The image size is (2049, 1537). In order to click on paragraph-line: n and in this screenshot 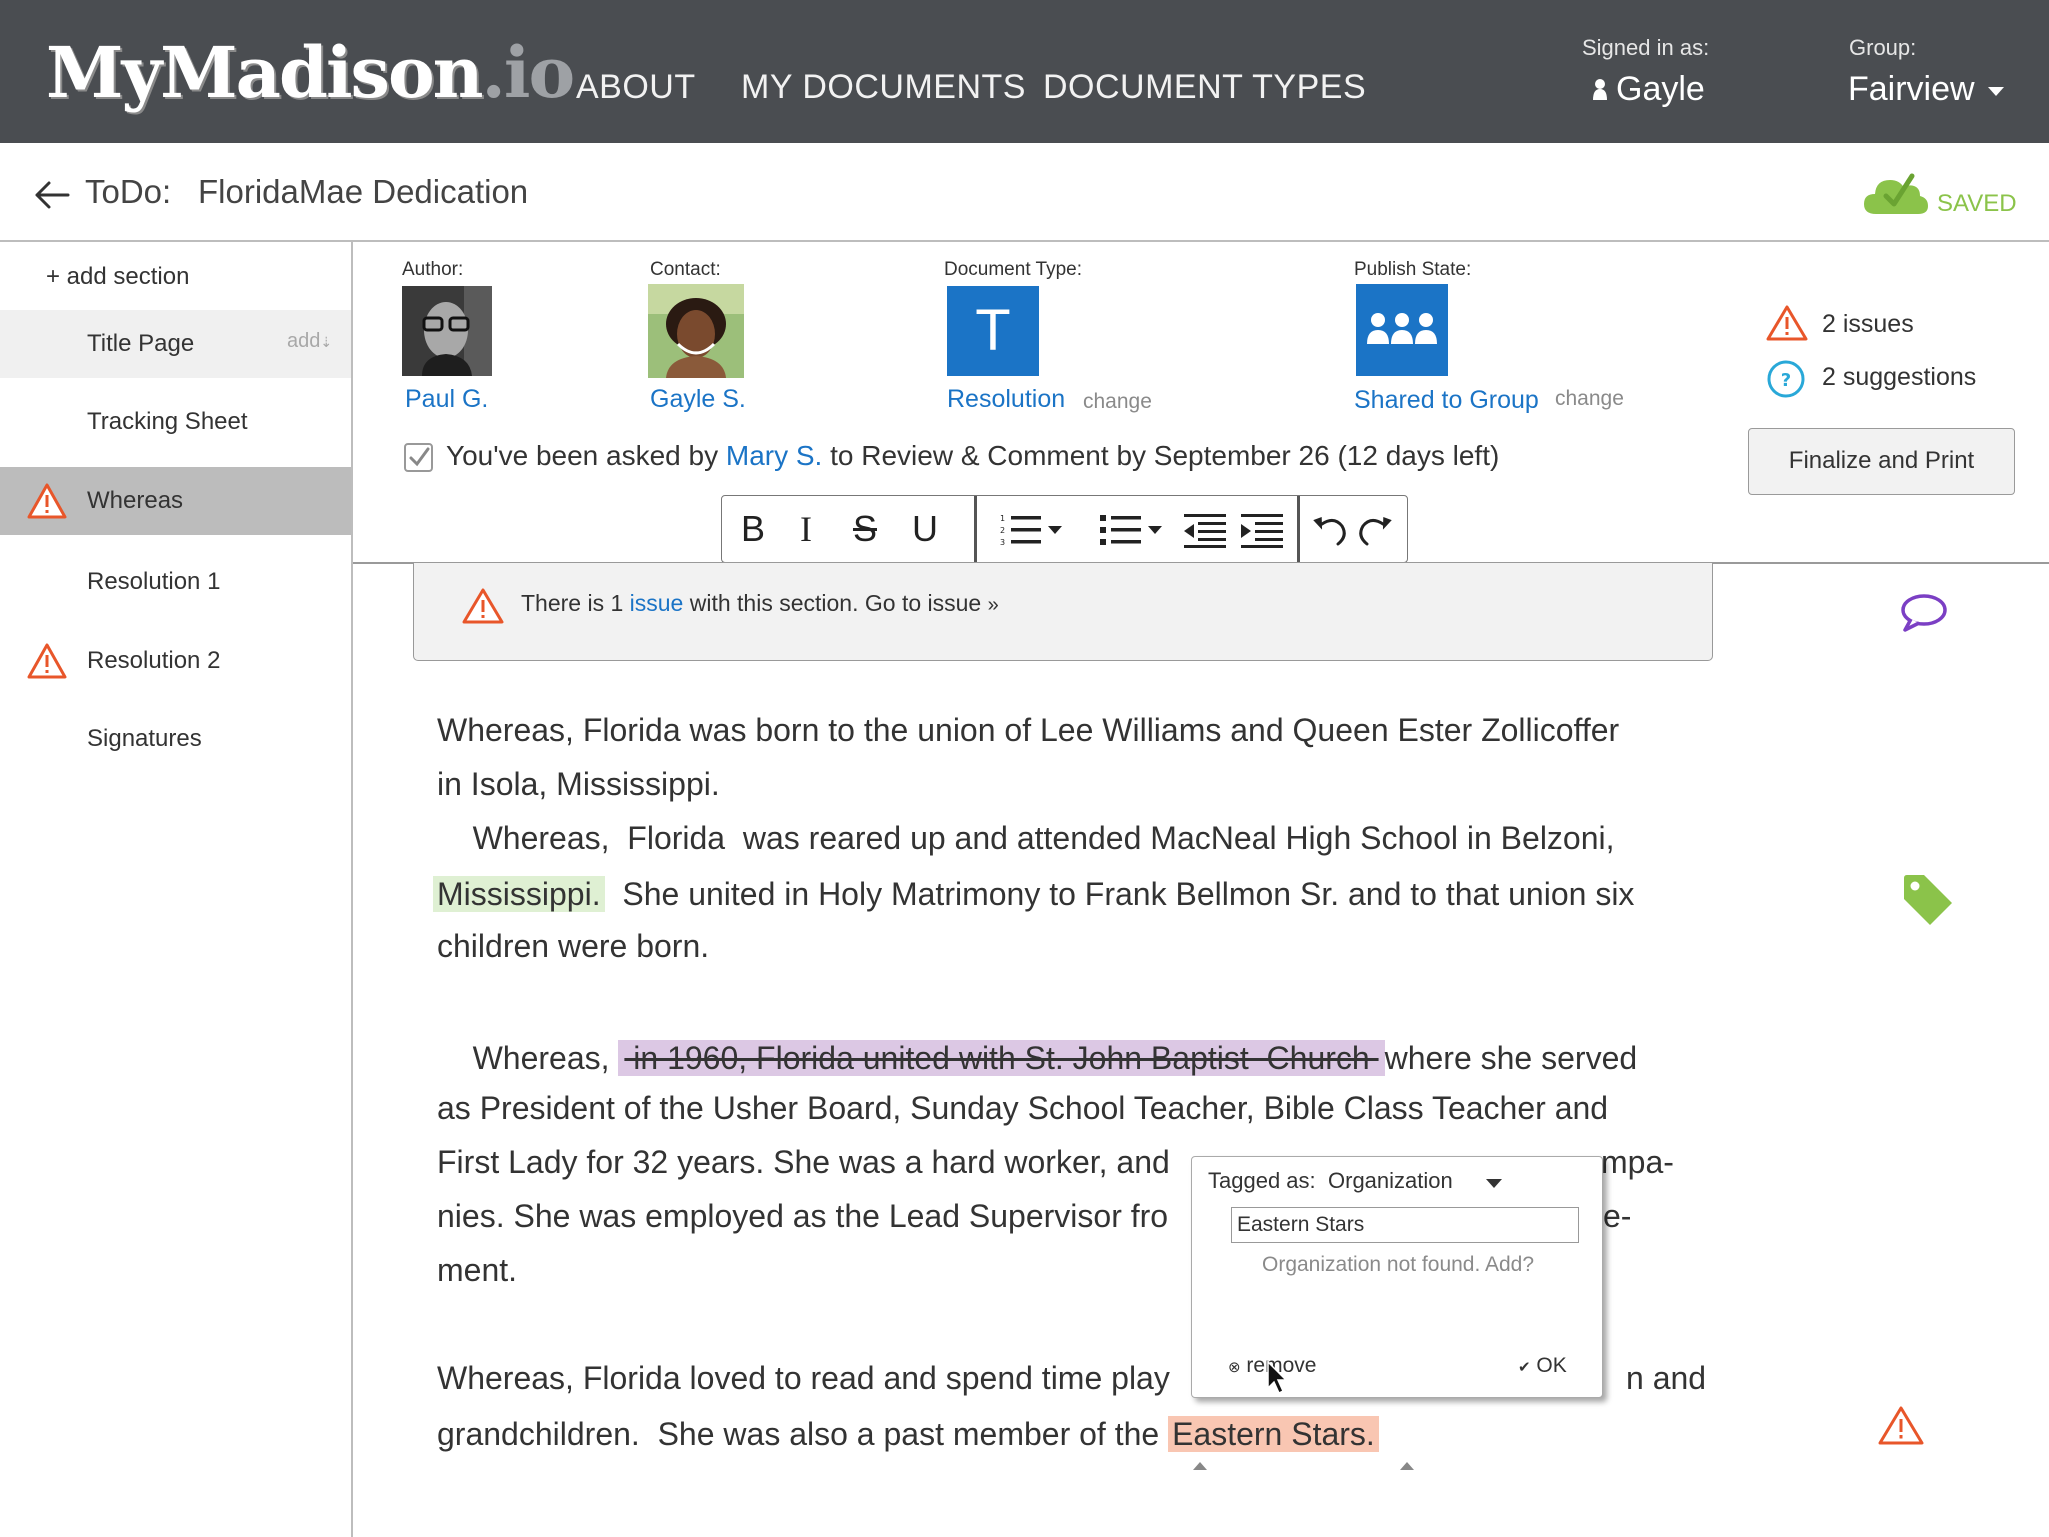, I will do `click(1666, 1378)`.